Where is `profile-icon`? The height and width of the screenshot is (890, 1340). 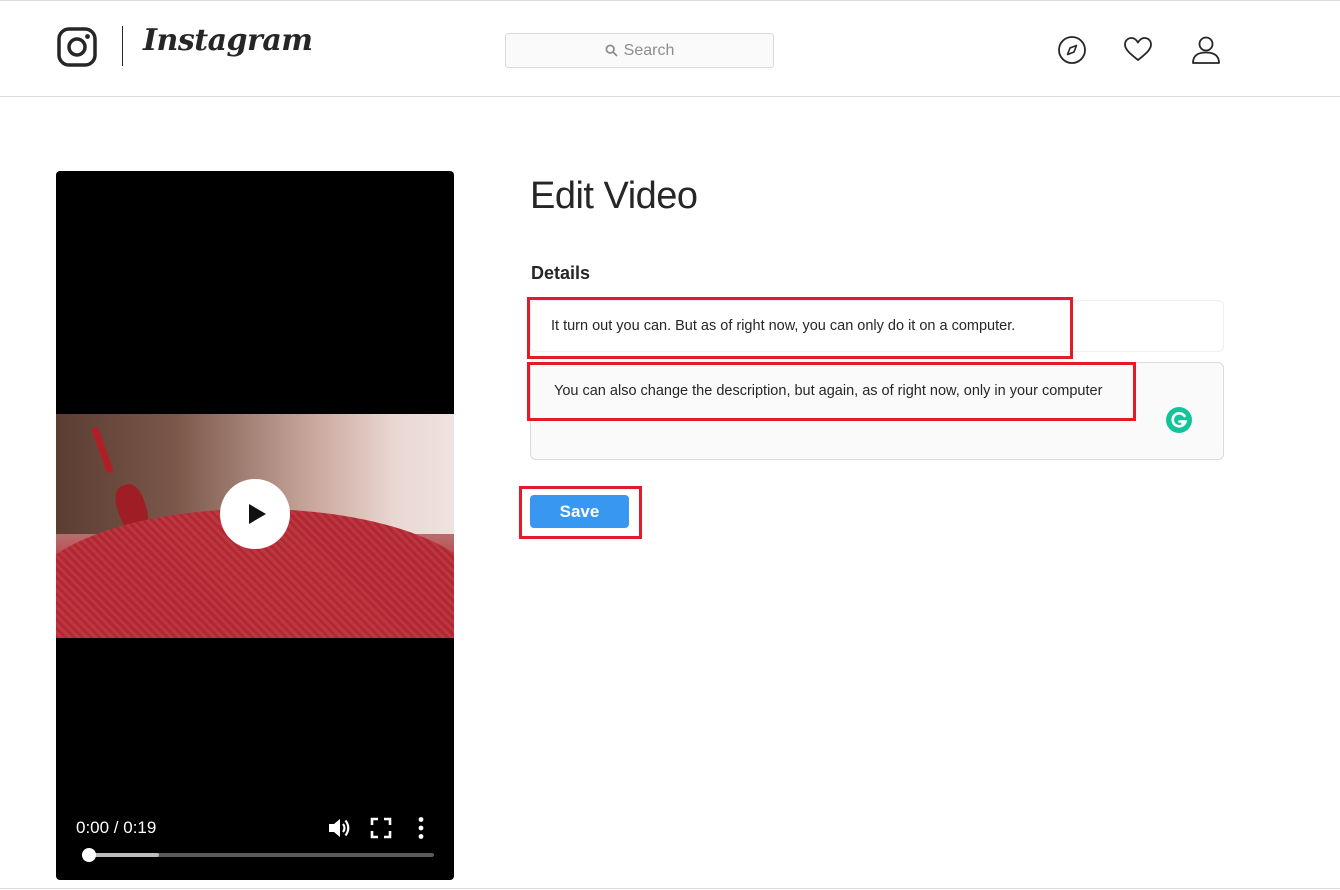
profile-icon is located at coordinates (1206, 50).